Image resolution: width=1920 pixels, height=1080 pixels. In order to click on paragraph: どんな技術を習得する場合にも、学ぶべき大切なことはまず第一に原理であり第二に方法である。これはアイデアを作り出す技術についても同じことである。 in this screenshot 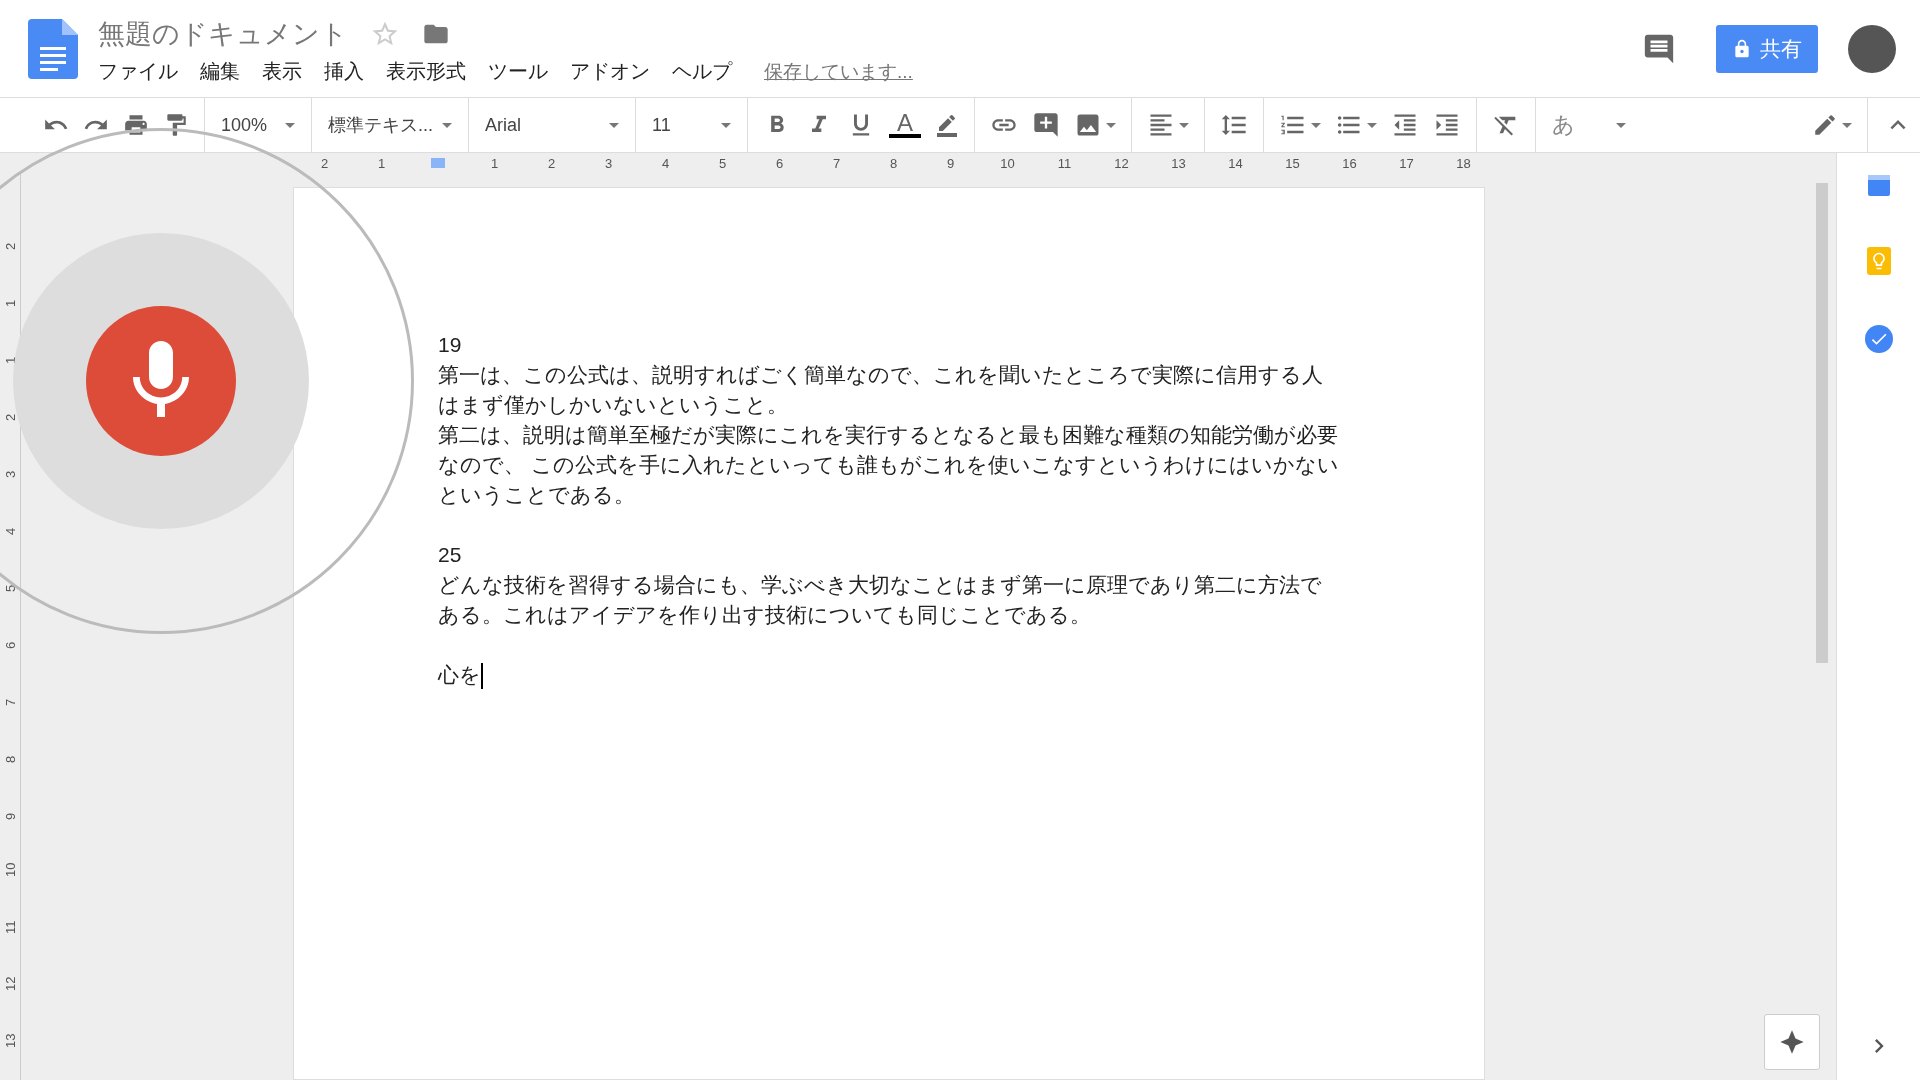, I will do `click(880, 599)`.